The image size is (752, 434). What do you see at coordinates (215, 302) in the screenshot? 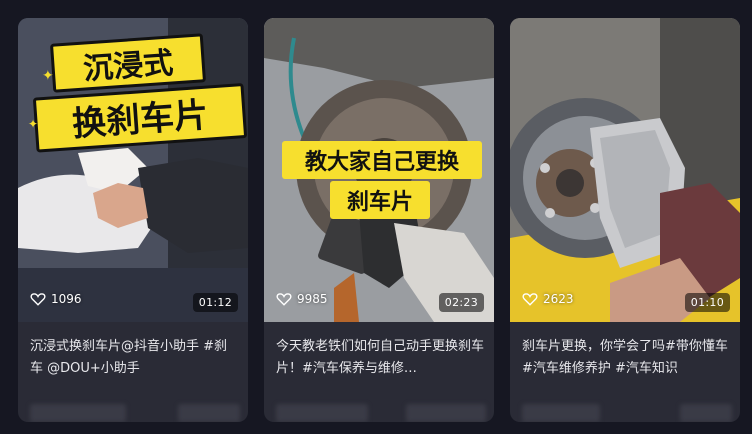
I see `duration-badge: 01:12` at bounding box center [215, 302].